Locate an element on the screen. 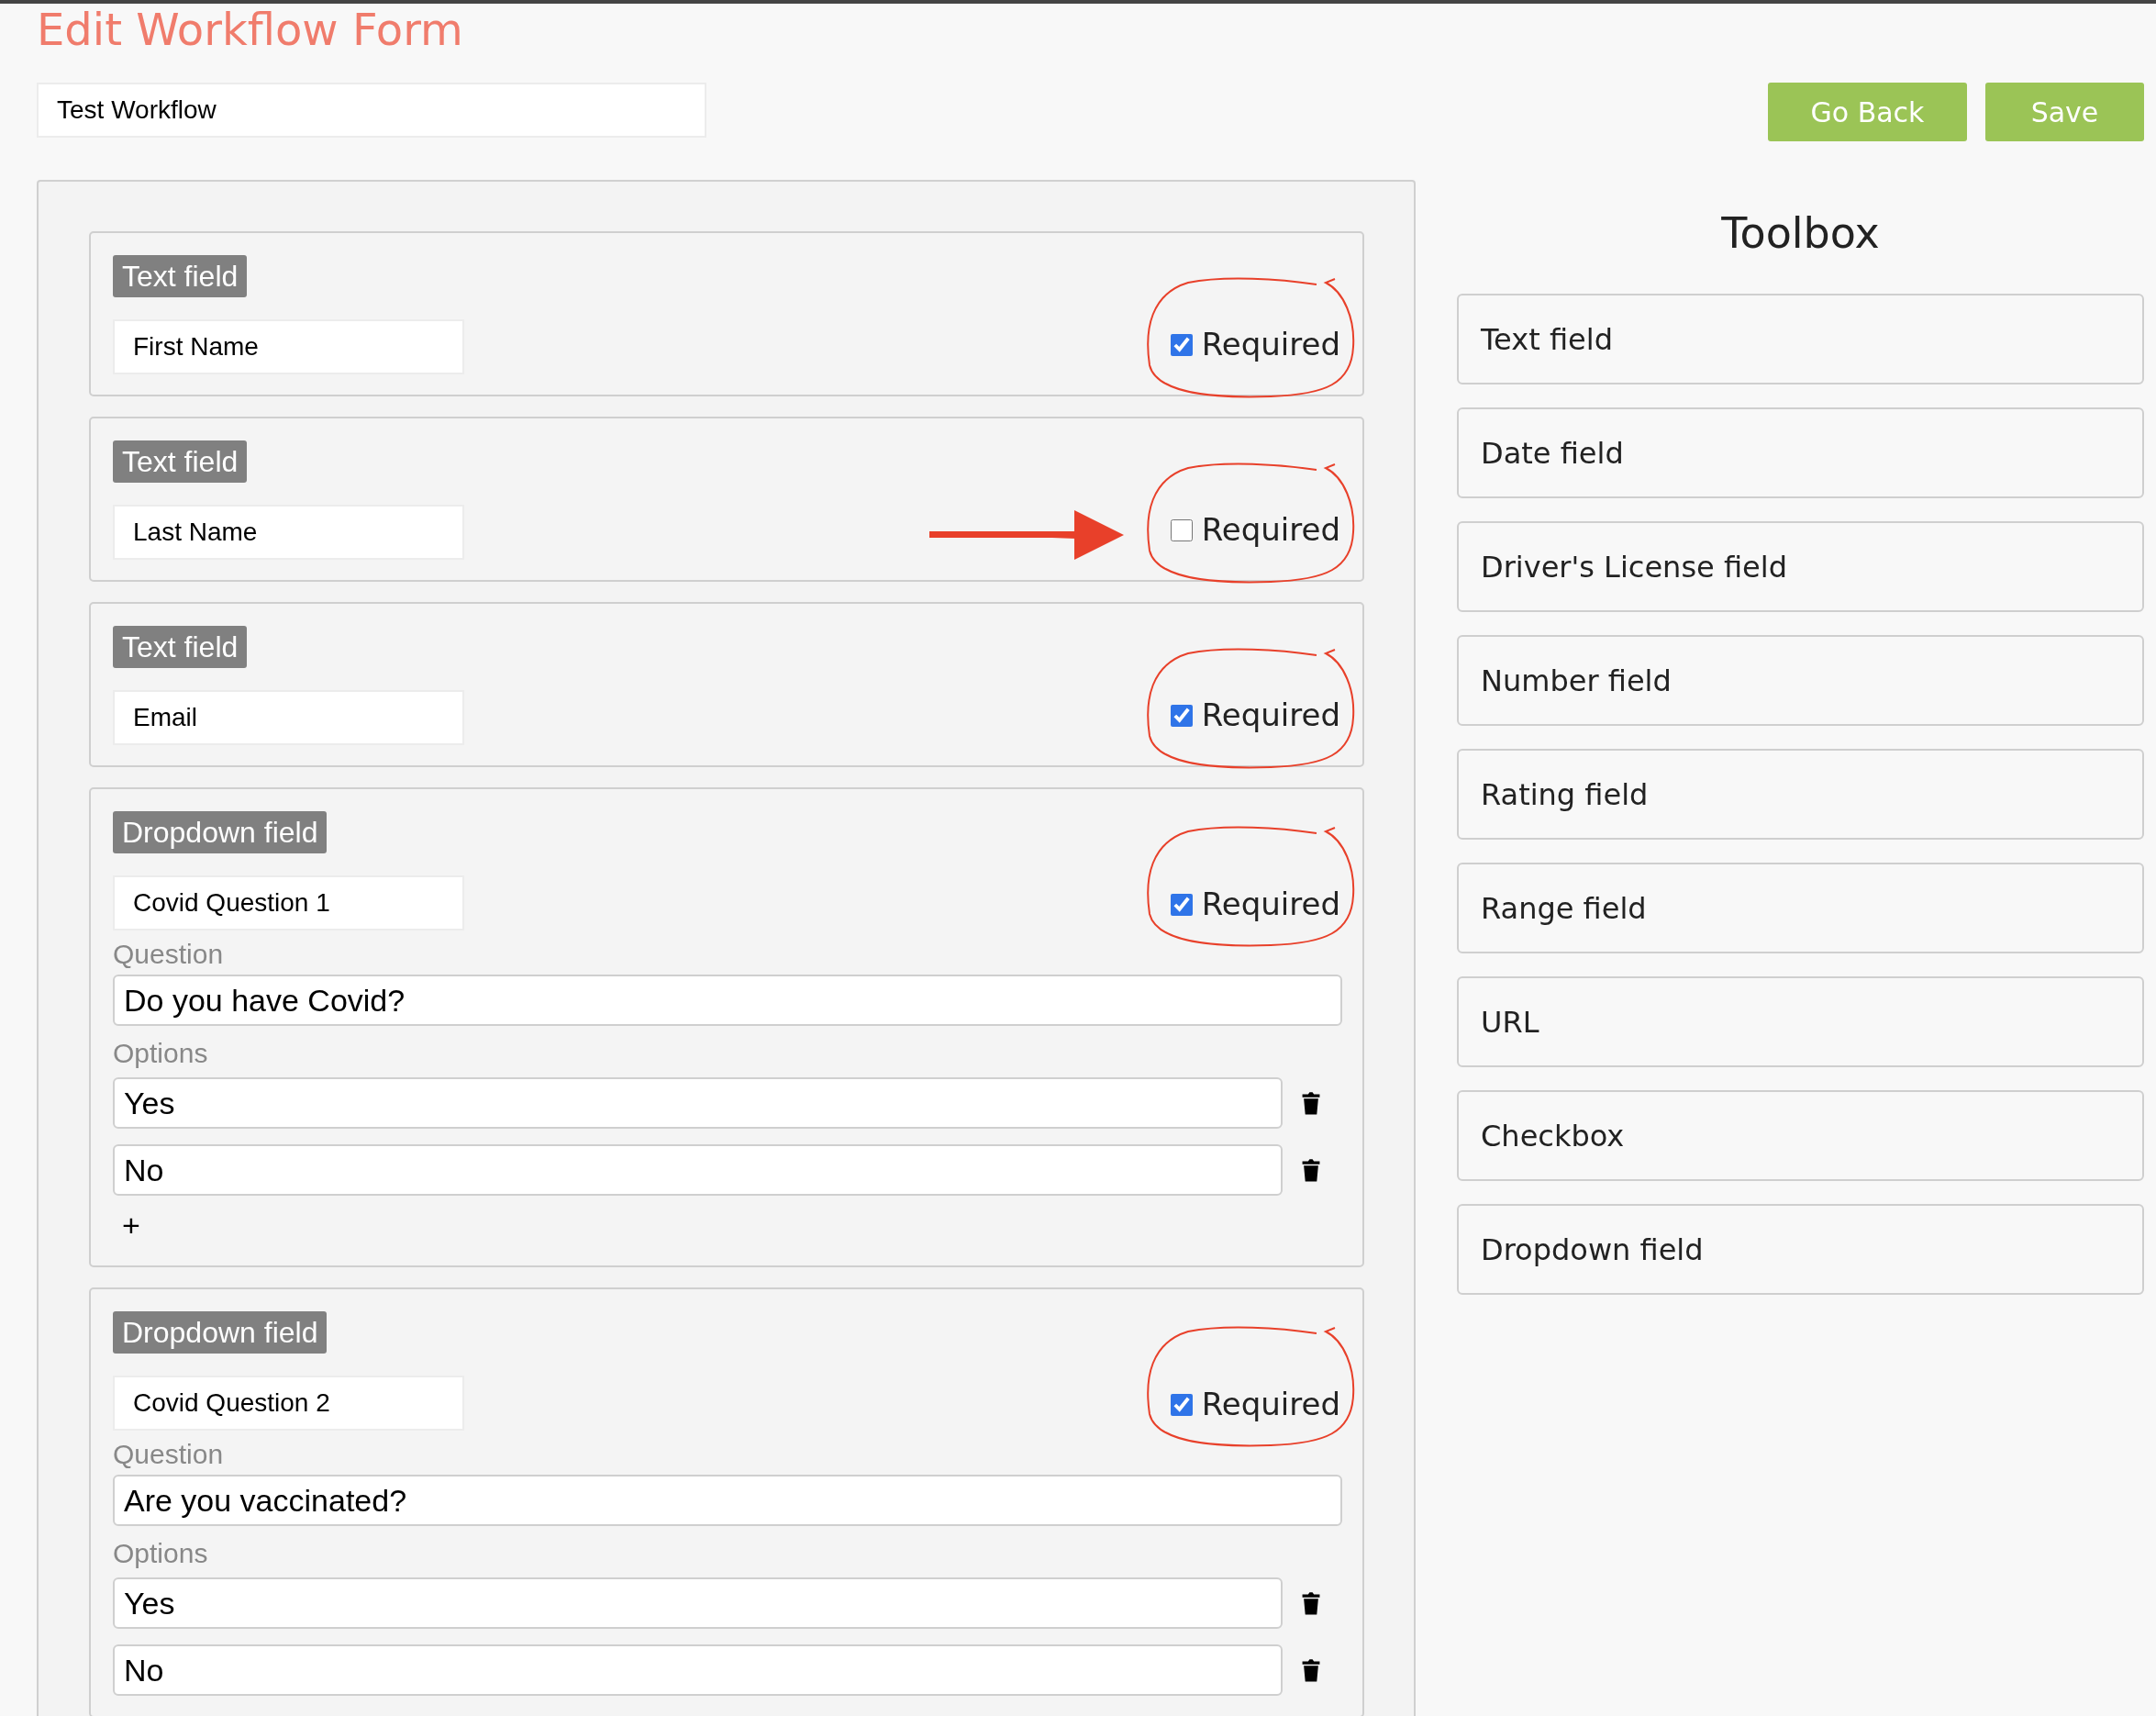 The image size is (2156, 1716). toolbox-item: Driver's License field is located at coordinates (1801, 566).